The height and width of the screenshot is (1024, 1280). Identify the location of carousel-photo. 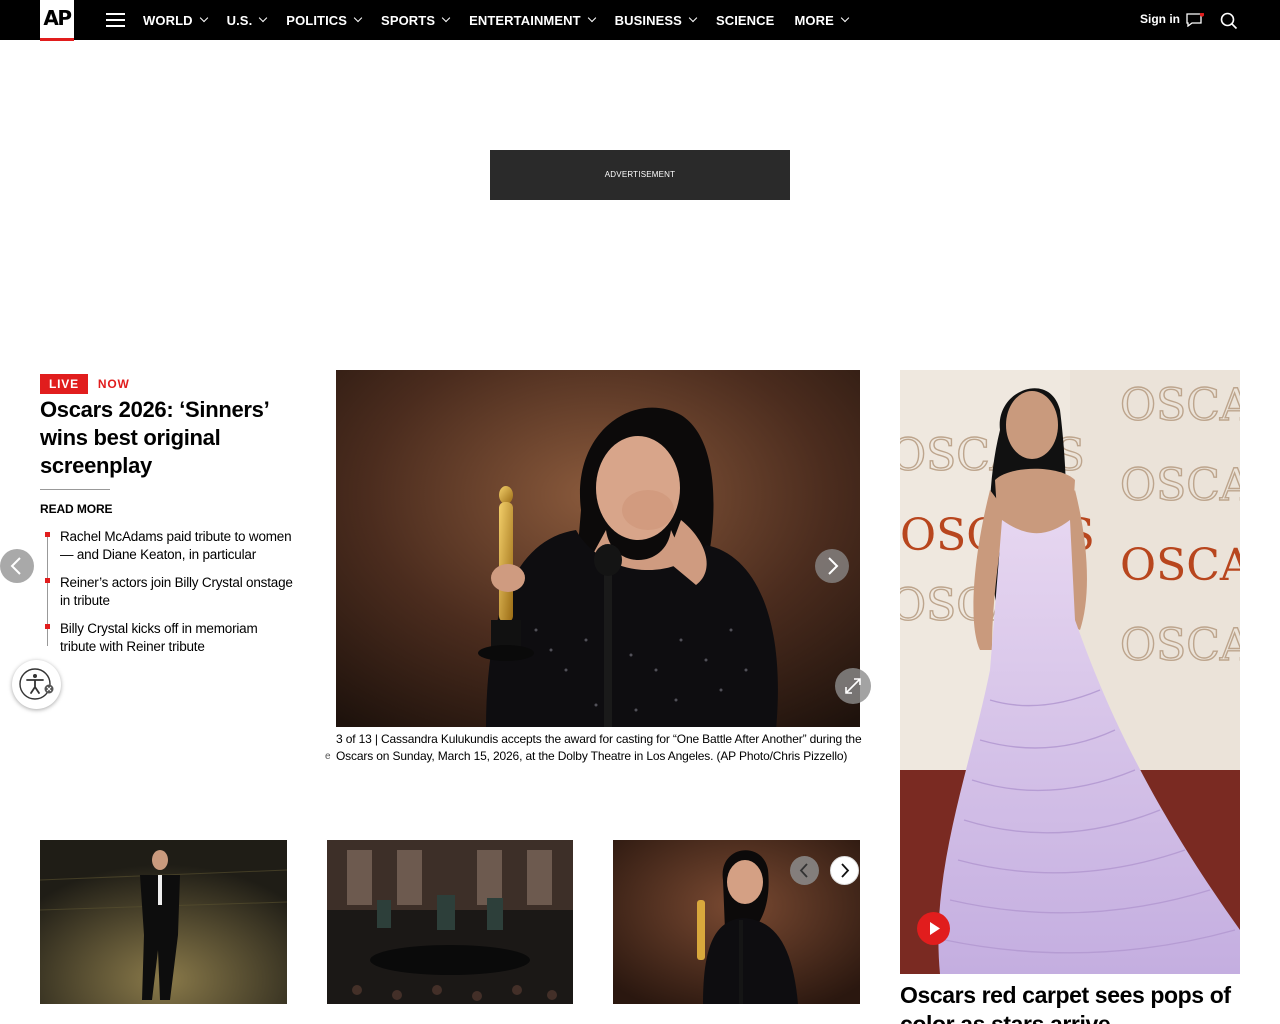
(598, 548).